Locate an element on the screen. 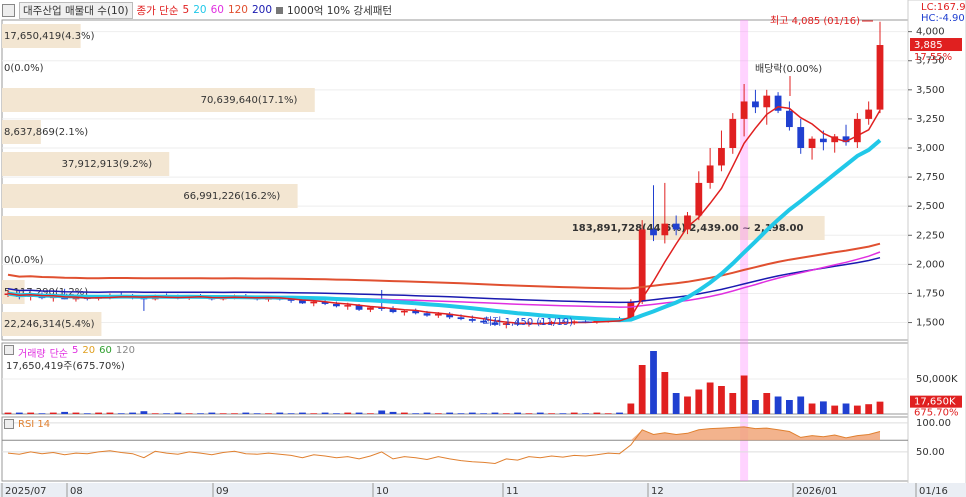  volume-menu-icon is located at coordinates (9, 350).